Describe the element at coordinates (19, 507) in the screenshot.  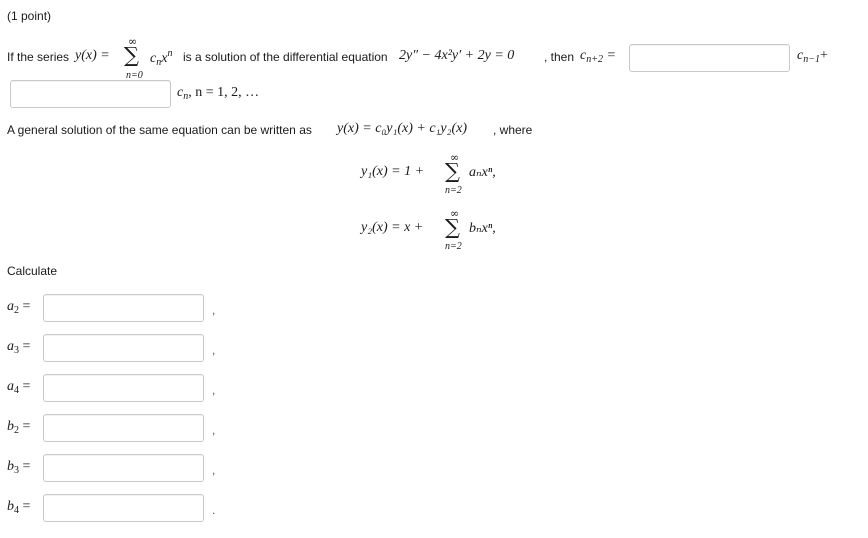
I see `coef-label-b4: b4 =` at that location.